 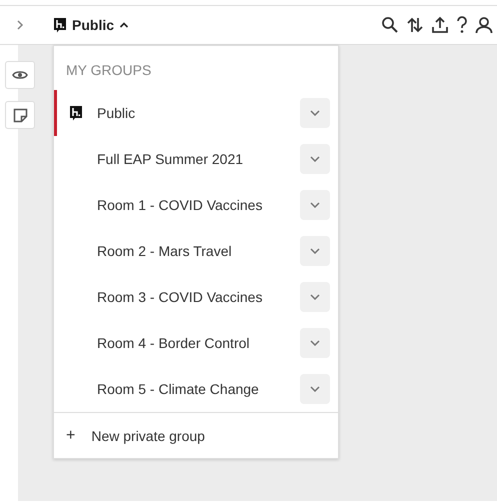 What do you see at coordinates (196, 251) in the screenshot?
I see `group-item: Room 2 - Mars Travel` at bounding box center [196, 251].